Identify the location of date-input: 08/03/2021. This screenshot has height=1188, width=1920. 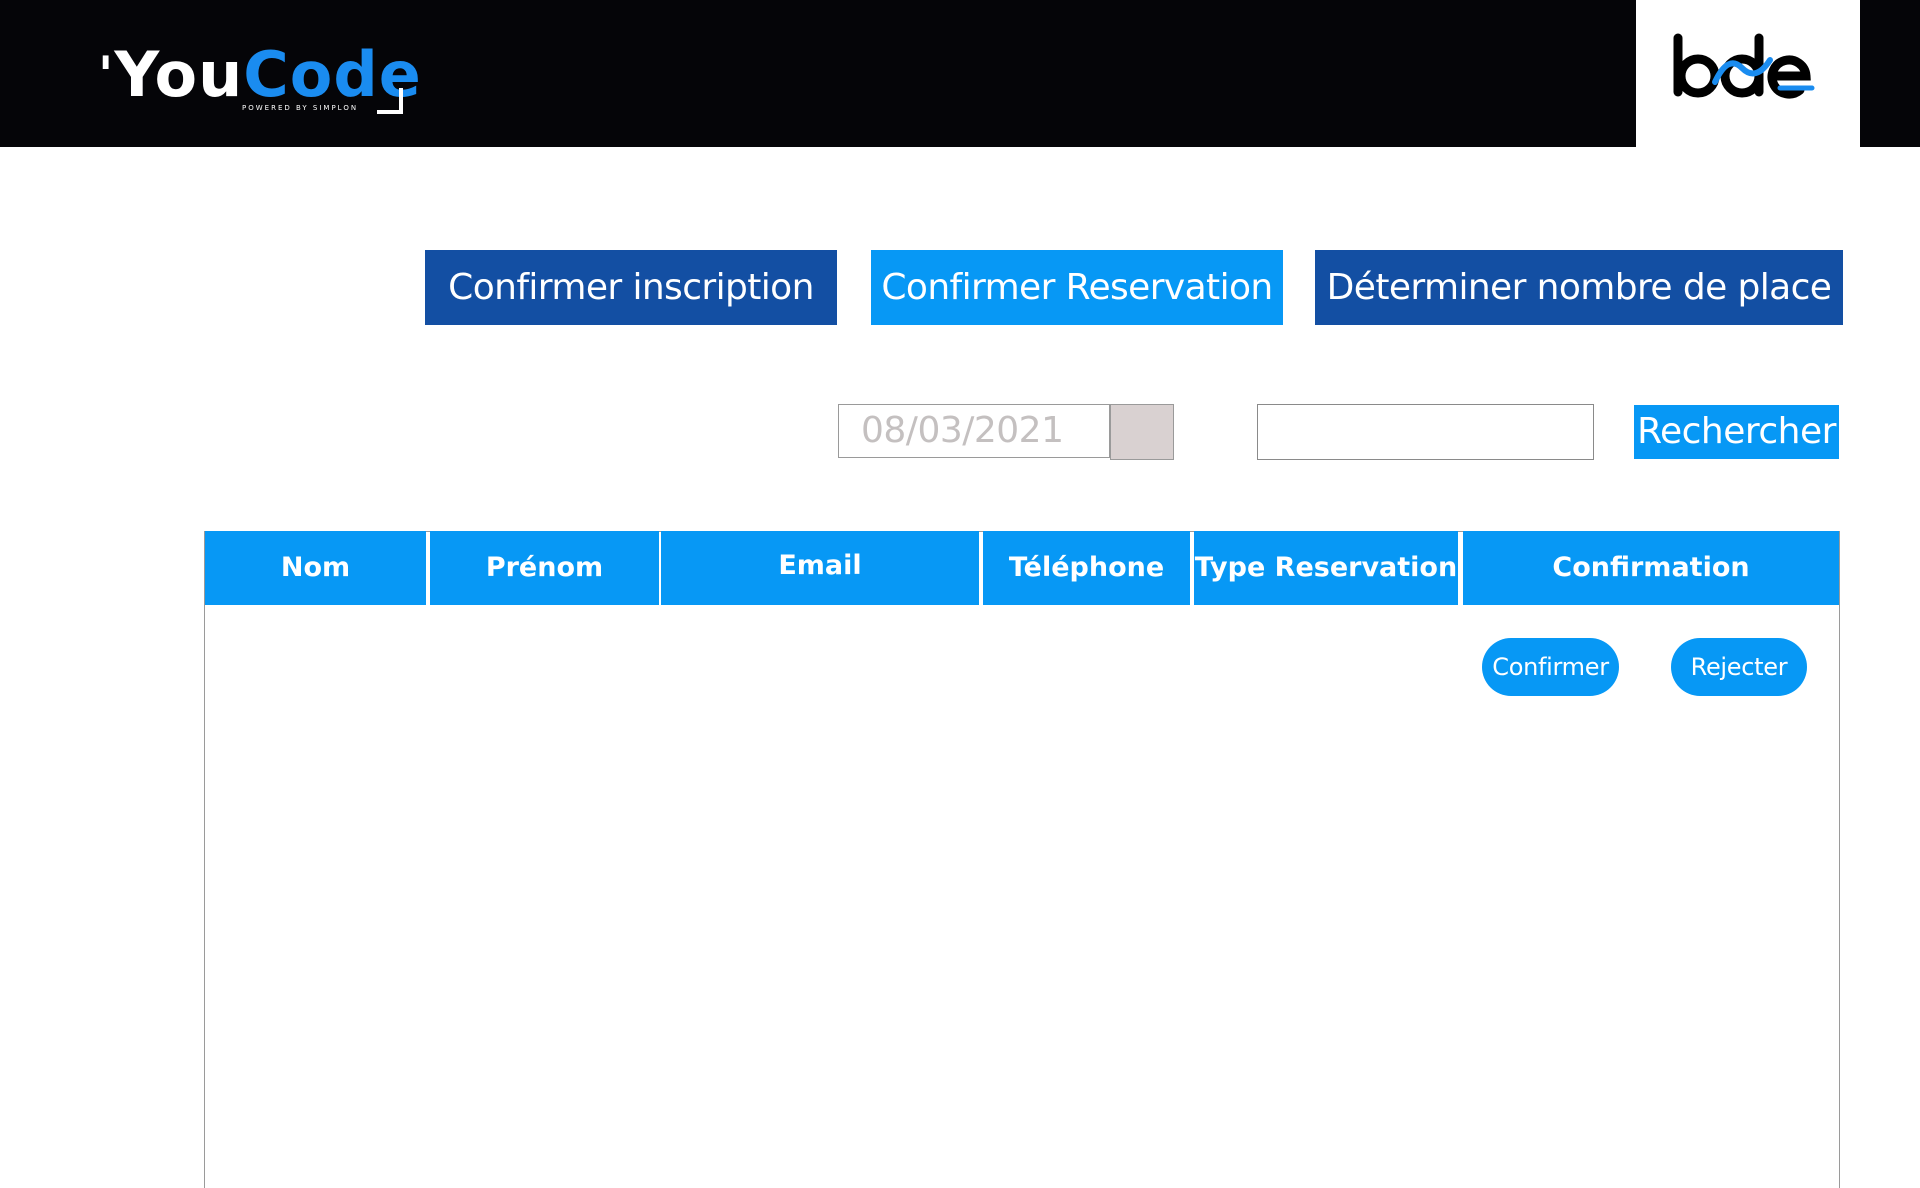
(974, 431).